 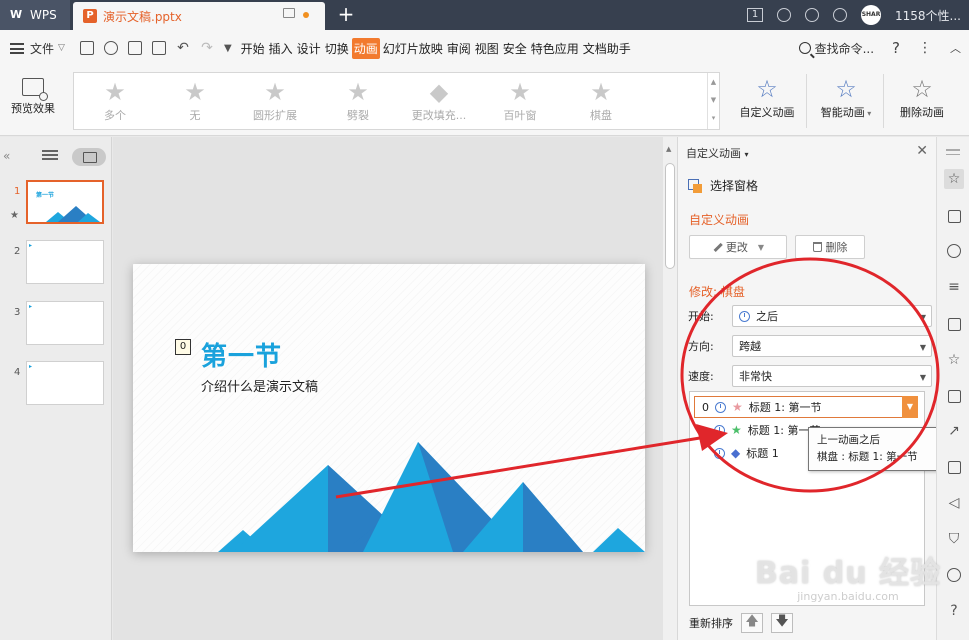 What do you see at coordinates (922, 97) in the screenshot?
I see `delete-animation-button: ☆ 删除动画` at bounding box center [922, 97].